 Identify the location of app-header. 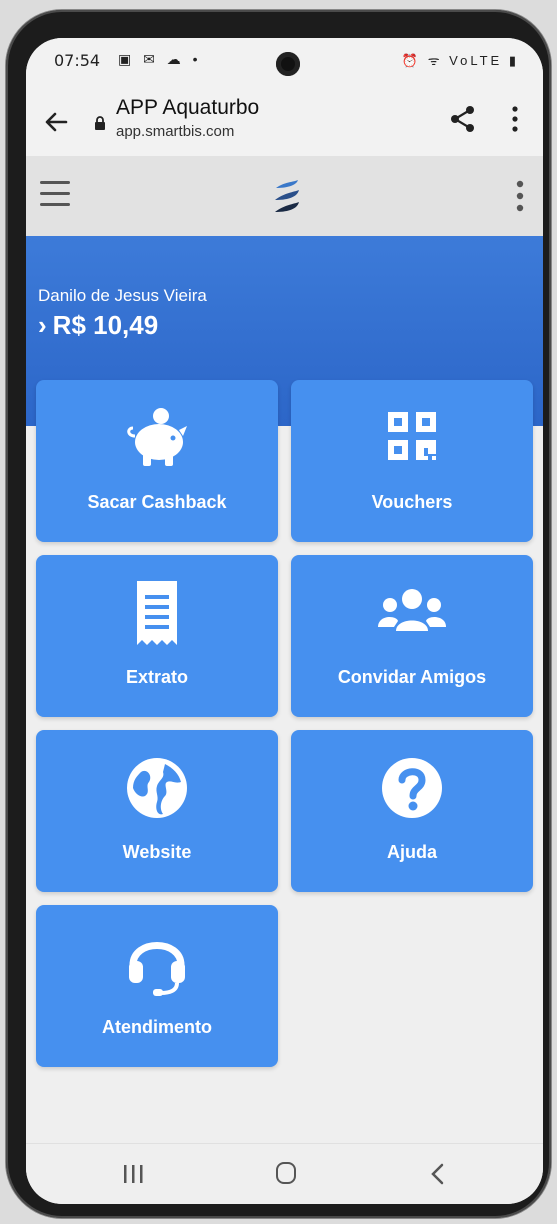
(284, 196).